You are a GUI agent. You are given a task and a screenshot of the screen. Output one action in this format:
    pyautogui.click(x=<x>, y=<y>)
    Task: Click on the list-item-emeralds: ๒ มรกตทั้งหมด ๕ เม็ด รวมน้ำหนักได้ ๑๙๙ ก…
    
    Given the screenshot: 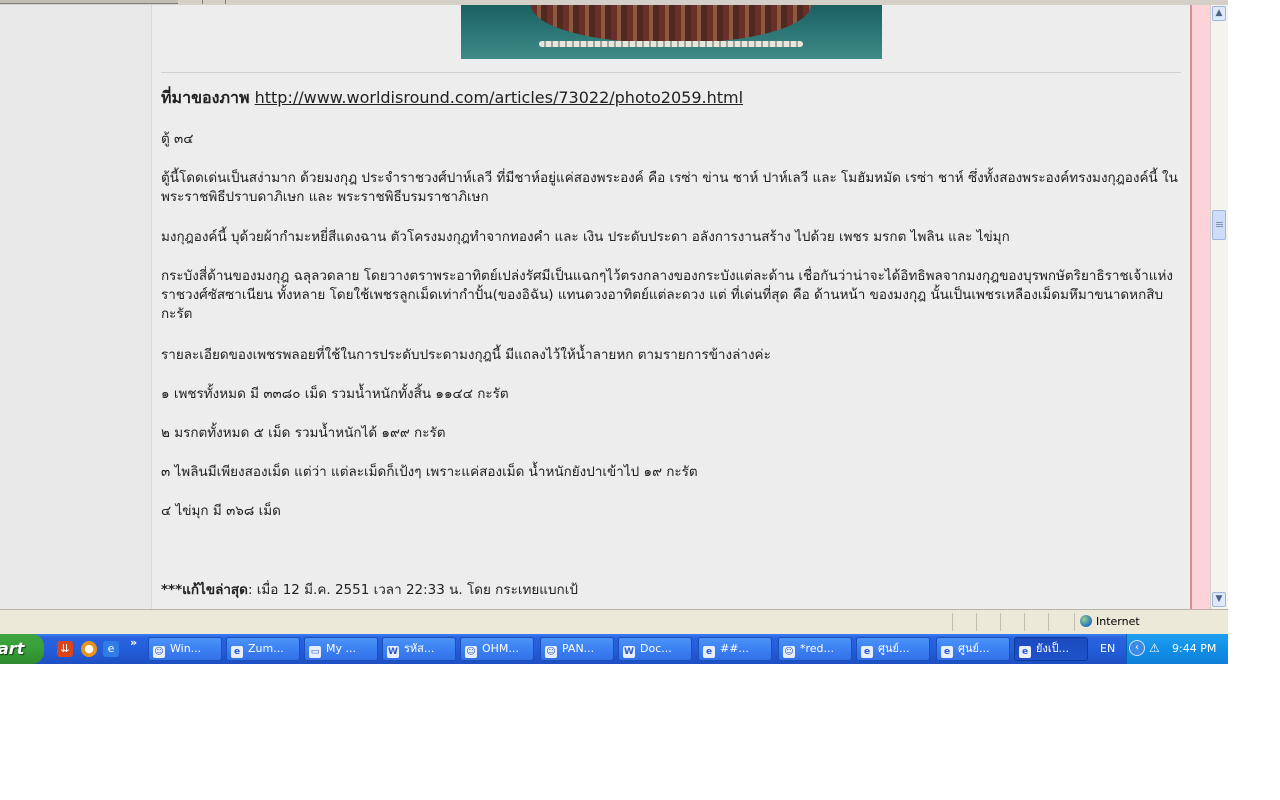 What is the action you would take?
    pyautogui.click(x=303, y=433)
    